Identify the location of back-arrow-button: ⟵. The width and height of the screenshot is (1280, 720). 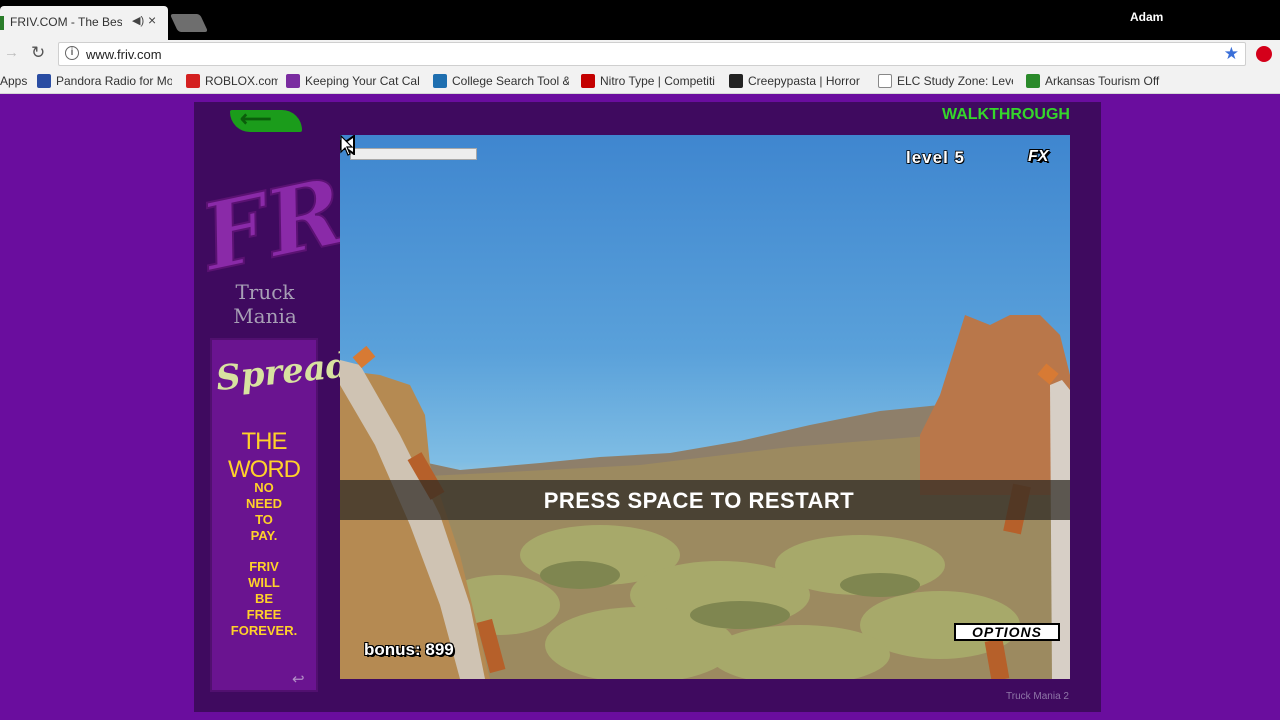
(266, 119).